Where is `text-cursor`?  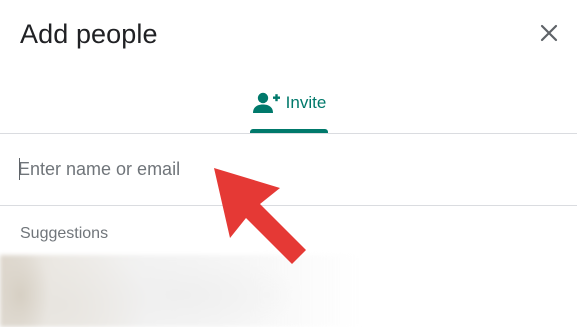 text-cursor is located at coordinates (19, 169).